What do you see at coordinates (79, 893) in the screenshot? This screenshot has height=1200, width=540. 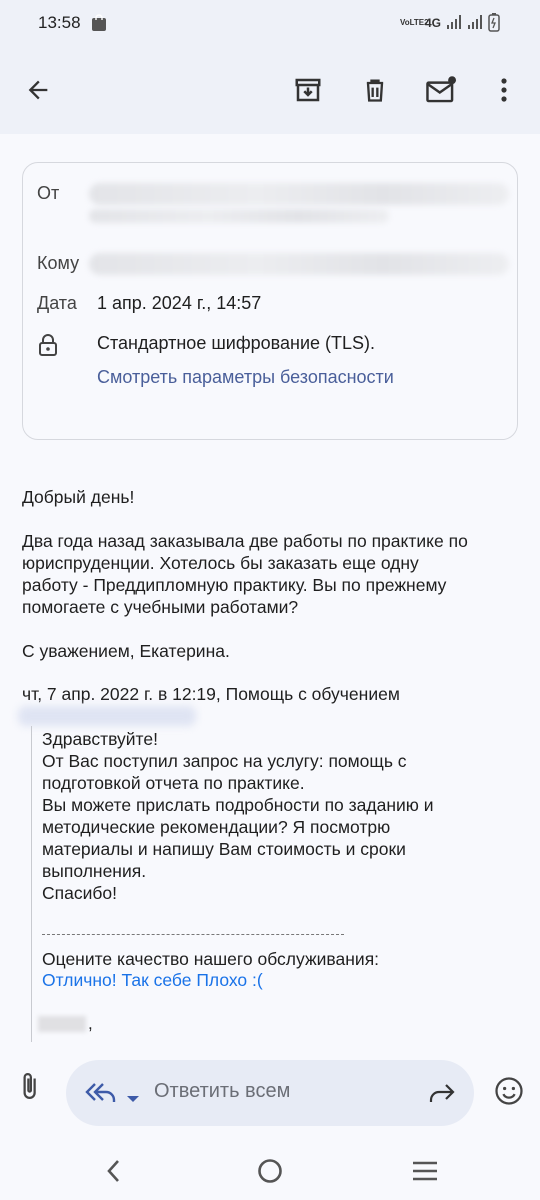 I see `quoted-line: Спасибо!` at bounding box center [79, 893].